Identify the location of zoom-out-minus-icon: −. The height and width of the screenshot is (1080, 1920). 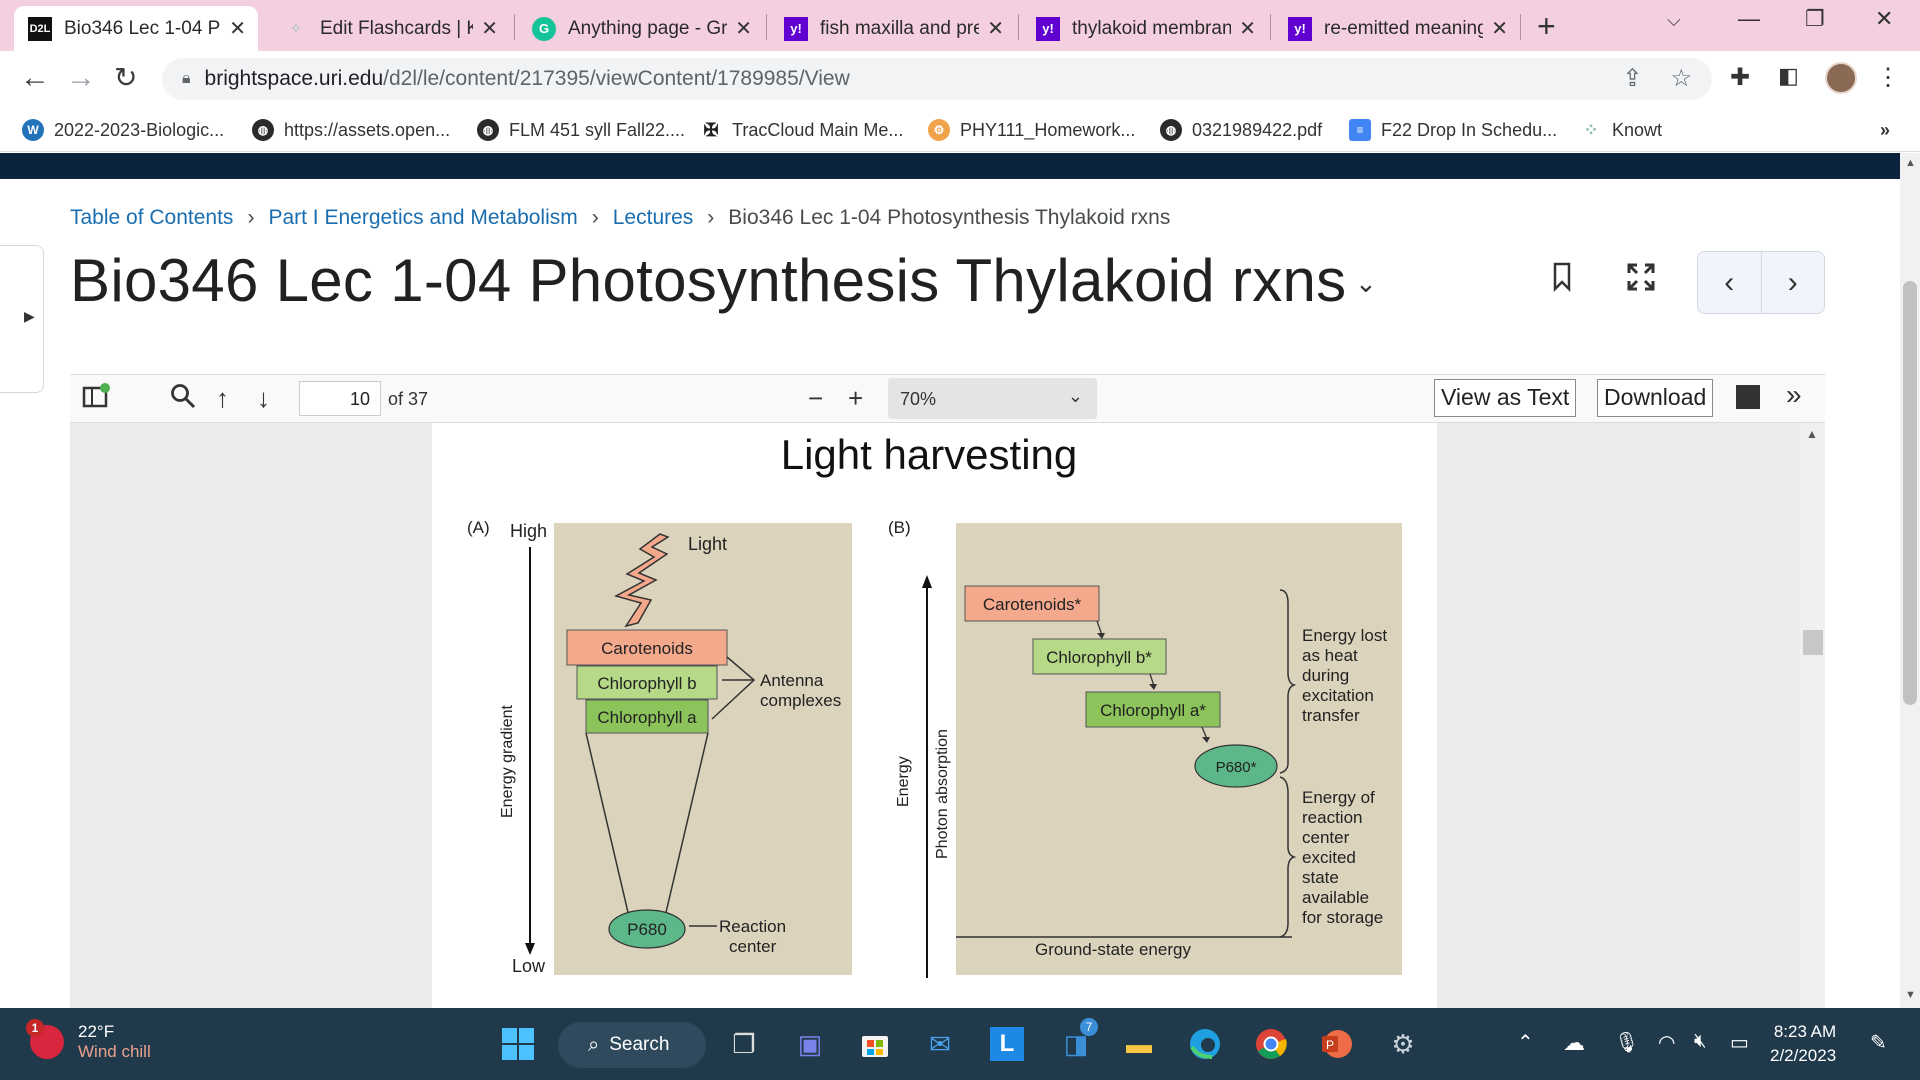
(815, 398).